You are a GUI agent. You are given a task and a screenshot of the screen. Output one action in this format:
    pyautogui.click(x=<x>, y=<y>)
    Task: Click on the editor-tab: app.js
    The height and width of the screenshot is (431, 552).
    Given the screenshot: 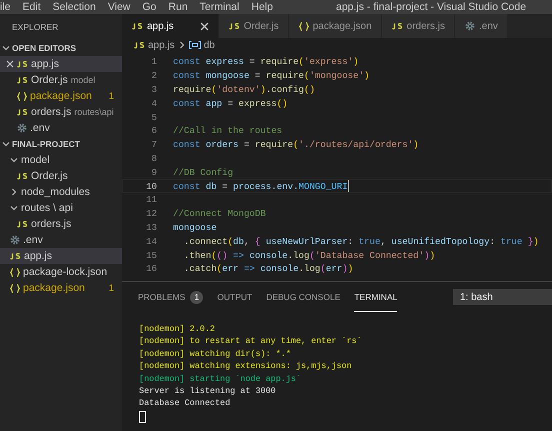 What is the action you would take?
    pyautogui.click(x=170, y=26)
    